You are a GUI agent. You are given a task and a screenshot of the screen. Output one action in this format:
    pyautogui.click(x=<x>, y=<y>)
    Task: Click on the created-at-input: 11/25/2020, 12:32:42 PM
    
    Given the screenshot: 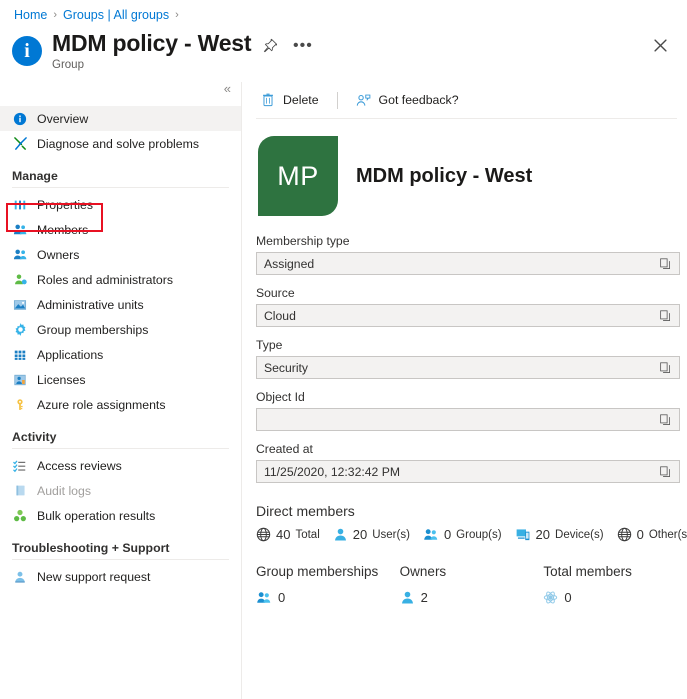 What is the action you would take?
    pyautogui.click(x=468, y=471)
    